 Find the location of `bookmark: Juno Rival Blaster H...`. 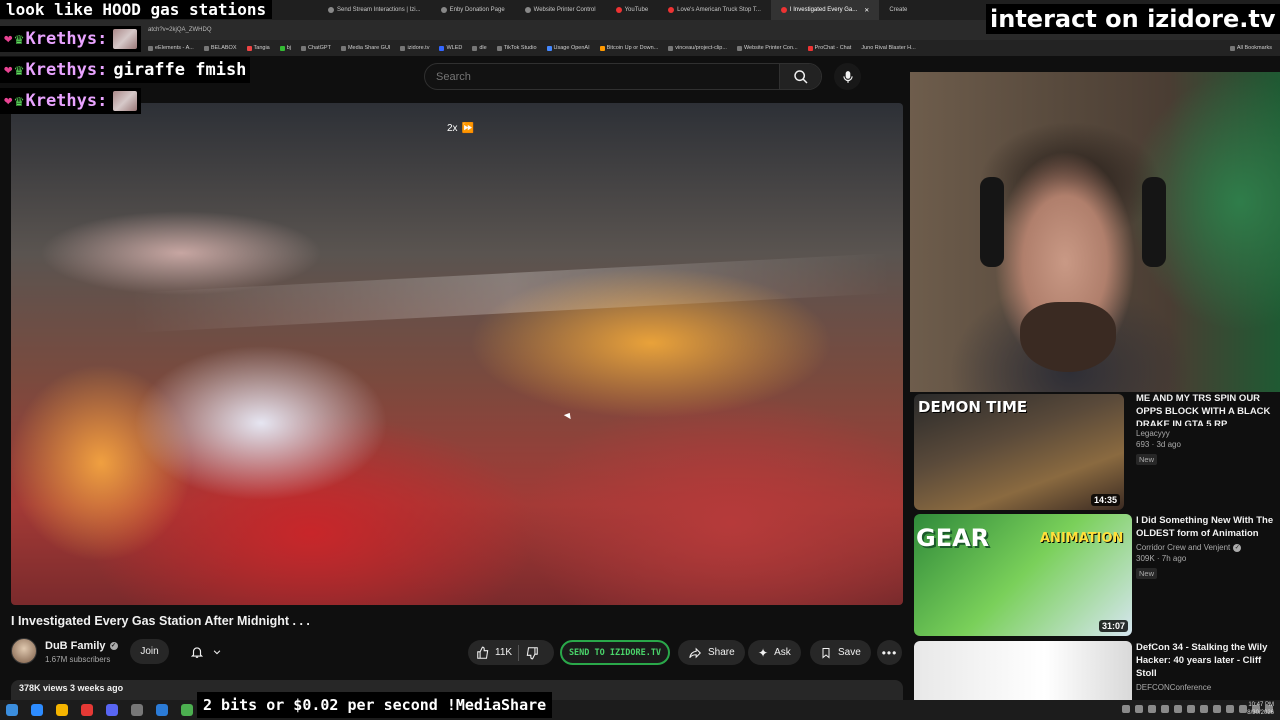

bookmark: Juno Rival Blaster H... is located at coordinates (888, 48).